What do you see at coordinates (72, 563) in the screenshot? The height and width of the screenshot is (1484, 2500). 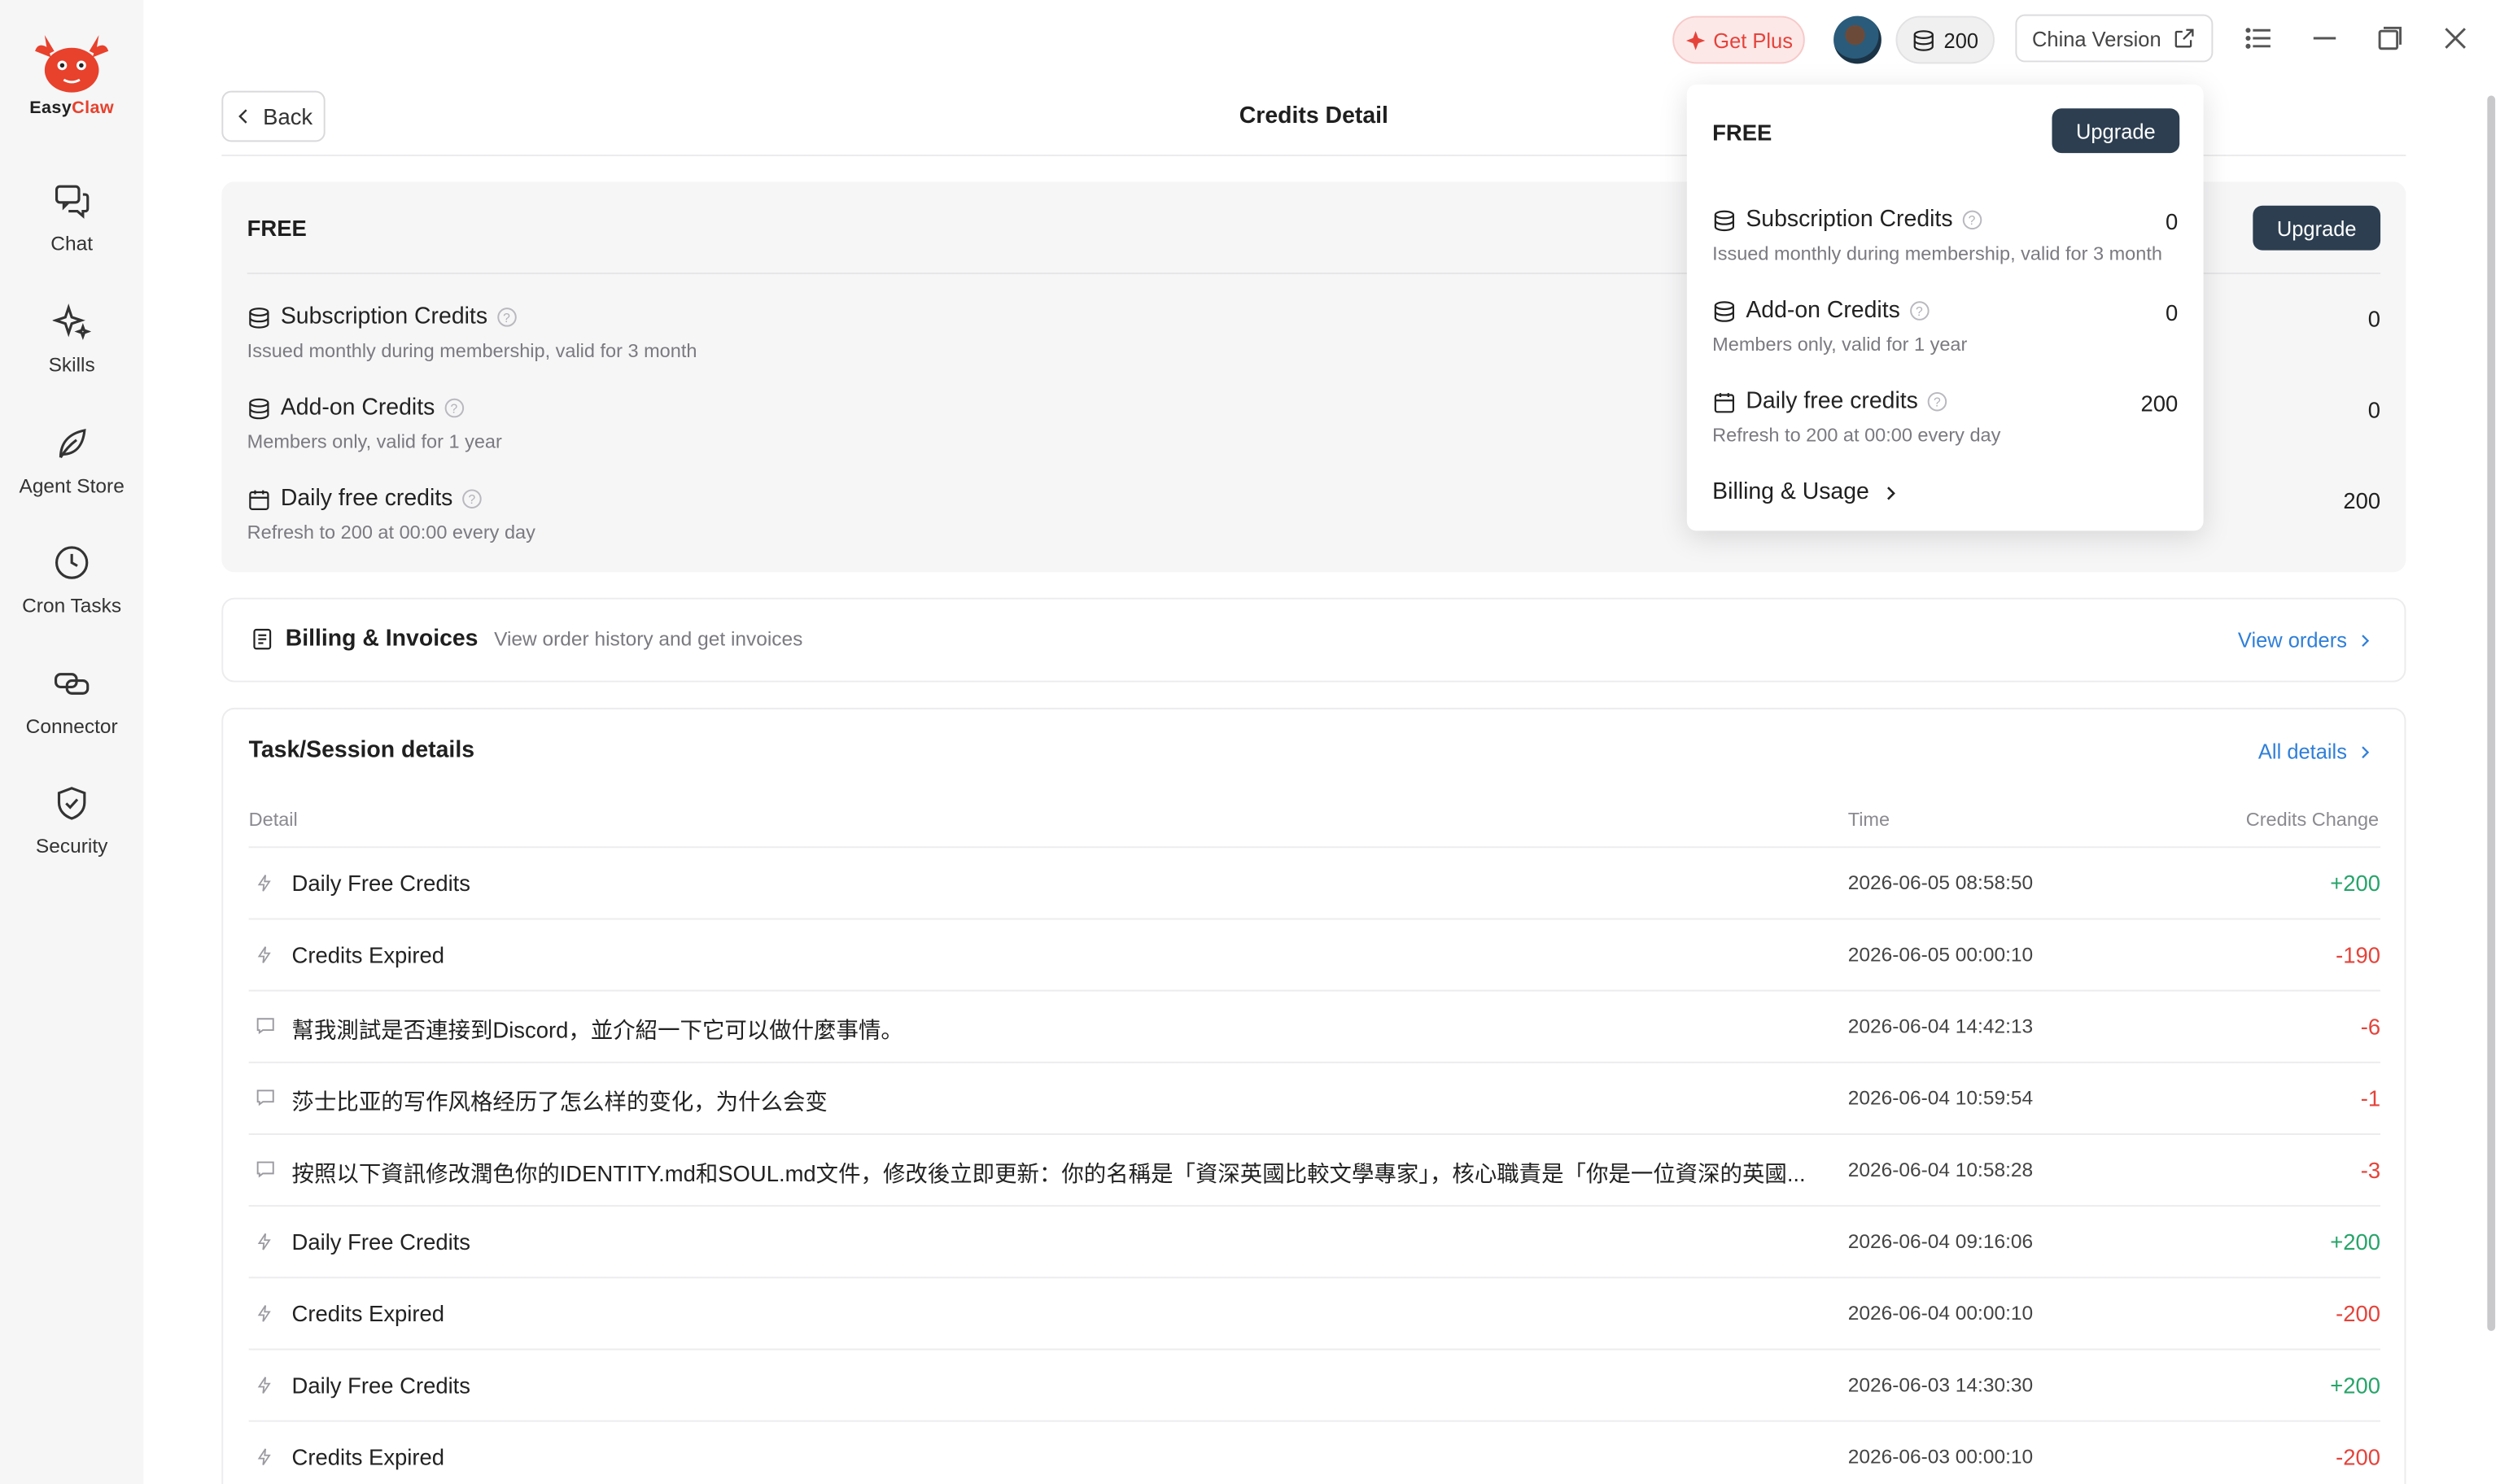 I see `clock-icon` at bounding box center [72, 563].